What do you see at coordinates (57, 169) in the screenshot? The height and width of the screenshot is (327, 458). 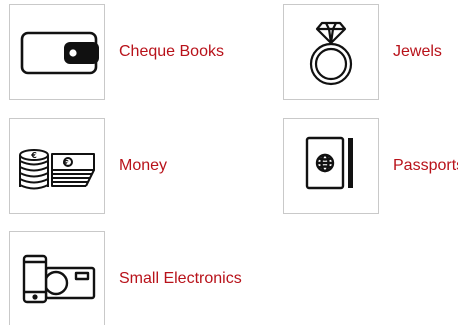 I see `coins-and-cash-icon: € €` at bounding box center [57, 169].